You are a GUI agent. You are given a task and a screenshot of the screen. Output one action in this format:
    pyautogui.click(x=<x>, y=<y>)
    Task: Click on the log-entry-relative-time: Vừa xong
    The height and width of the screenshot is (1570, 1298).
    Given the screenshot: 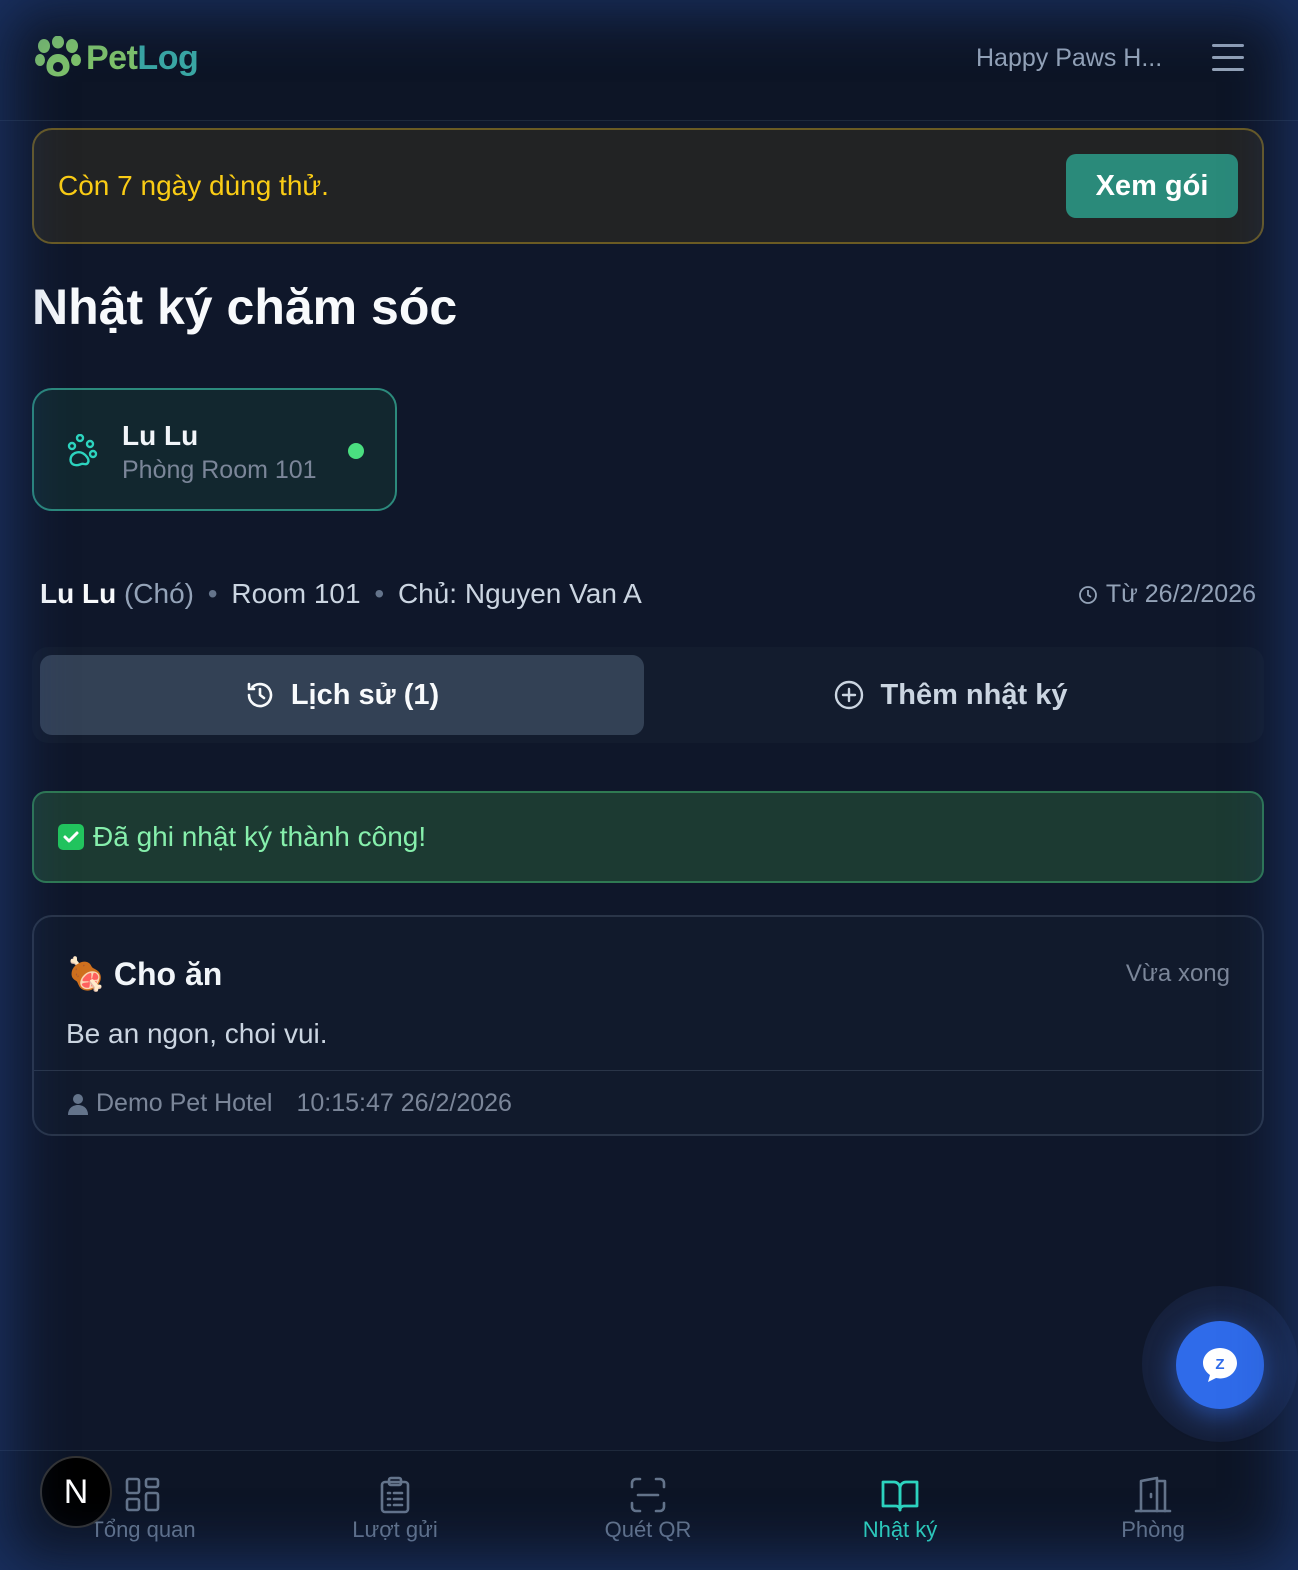 What is the action you would take?
    pyautogui.click(x=1177, y=973)
    